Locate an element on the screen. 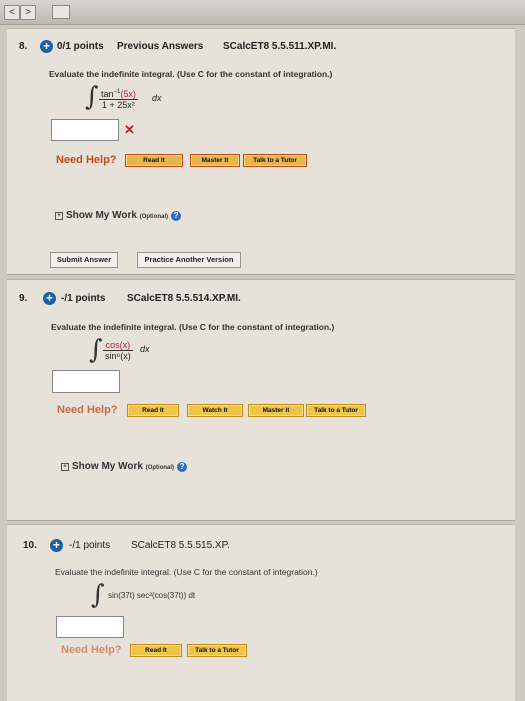  question-number: 10. is located at coordinates (30, 545).